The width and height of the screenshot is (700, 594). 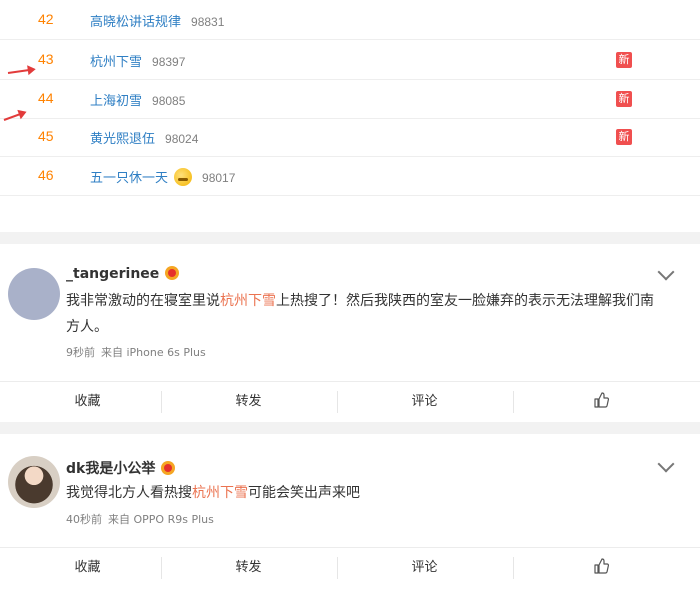 I want to click on hot-search-row: 44 上海初雪 98085 新, so click(x=350, y=99).